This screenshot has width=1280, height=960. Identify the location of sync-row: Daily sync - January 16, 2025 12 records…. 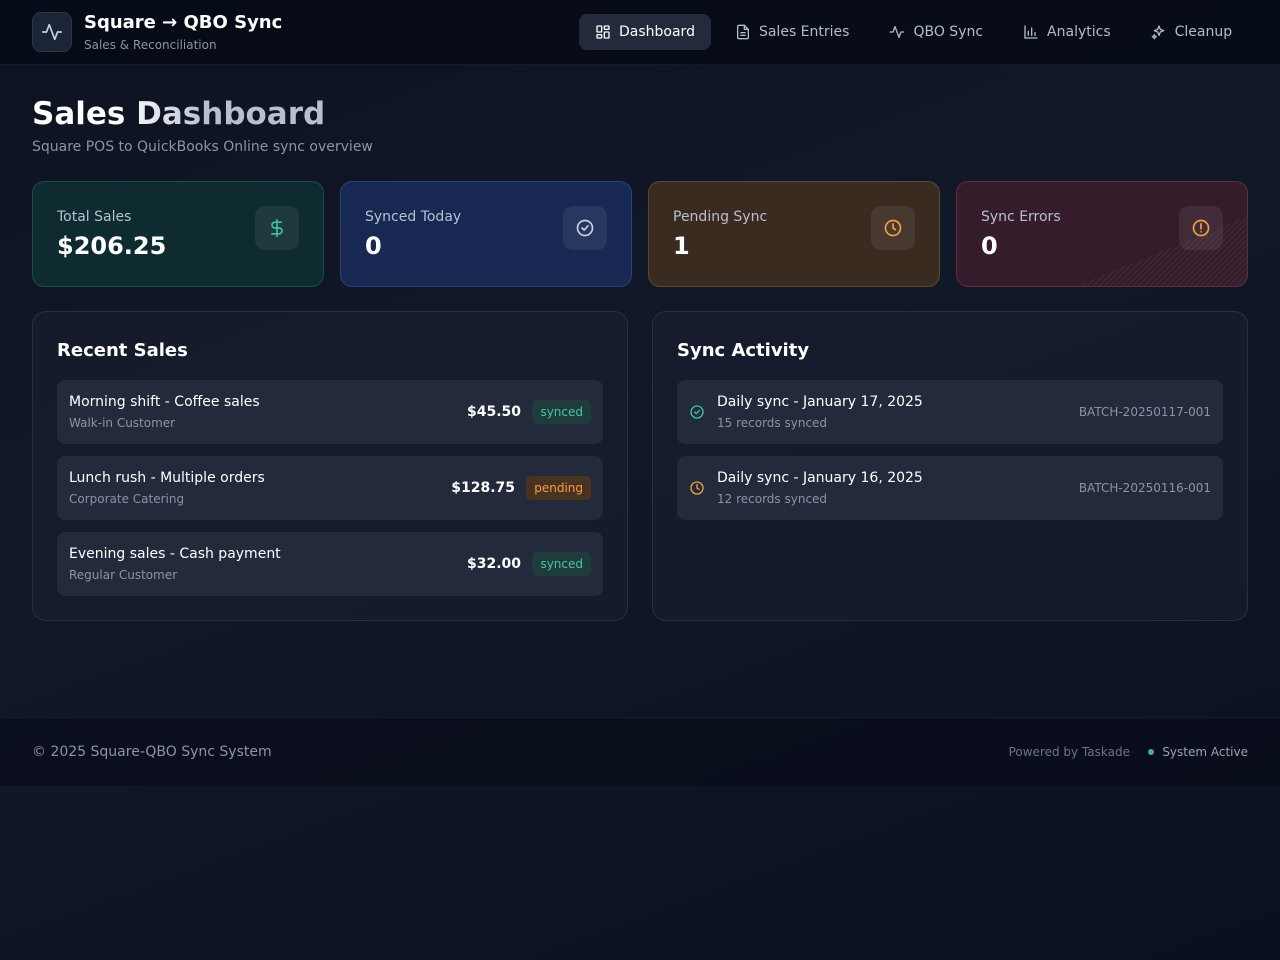
(950, 488).